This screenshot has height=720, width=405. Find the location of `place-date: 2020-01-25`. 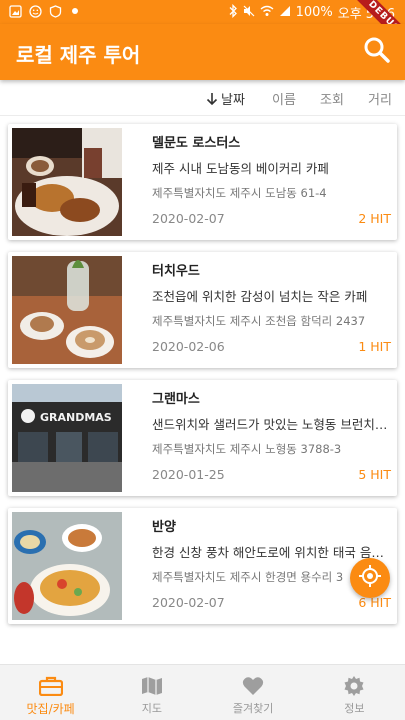

place-date: 2020-01-25 is located at coordinates (188, 474).